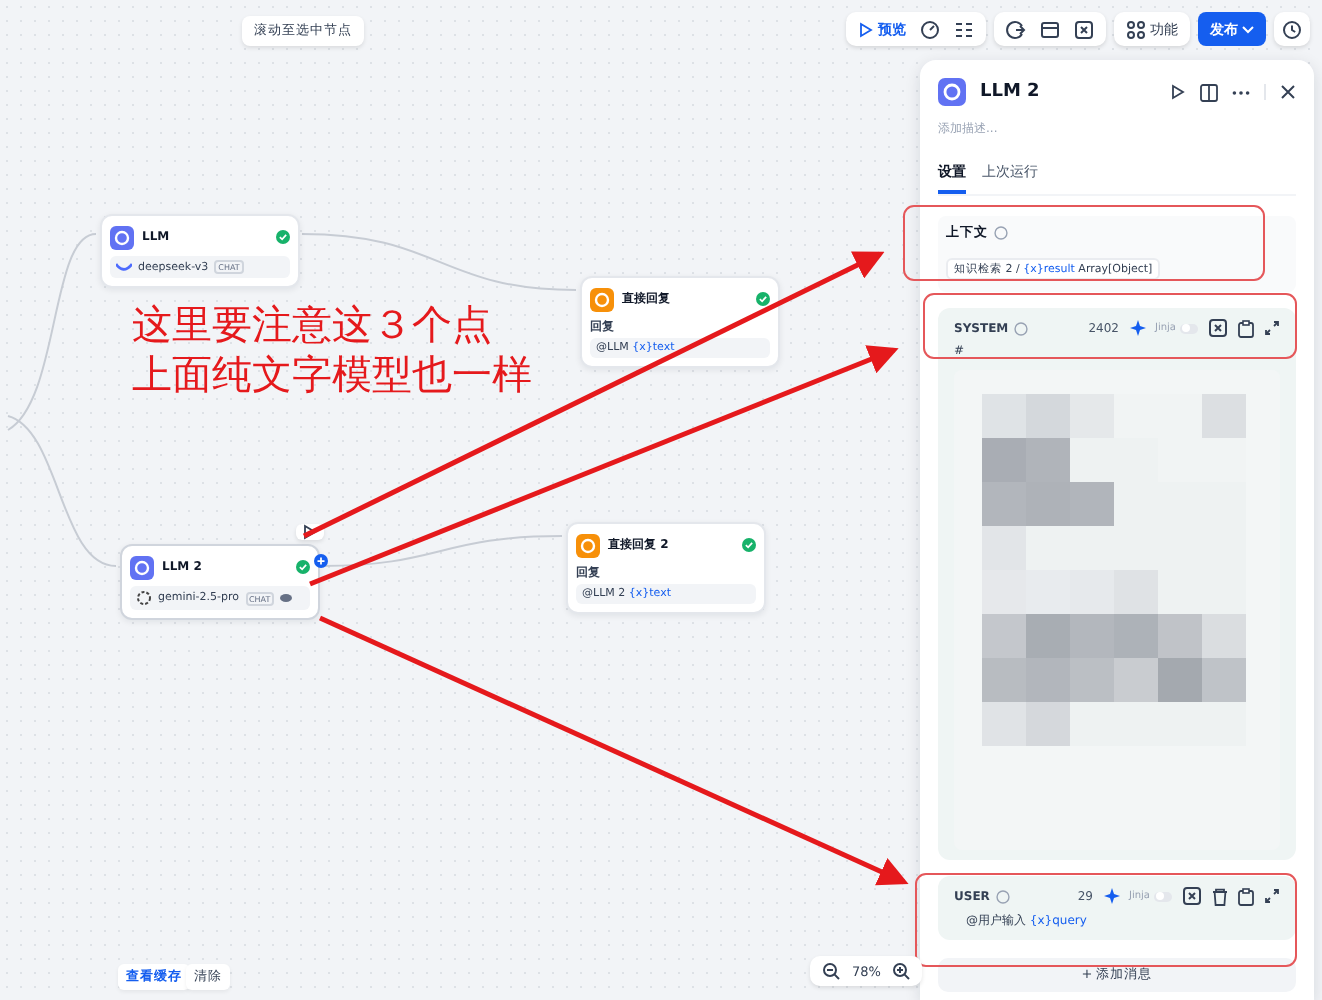  Describe the element at coordinates (1178, 92) in the screenshot. I see `run-icon` at that location.